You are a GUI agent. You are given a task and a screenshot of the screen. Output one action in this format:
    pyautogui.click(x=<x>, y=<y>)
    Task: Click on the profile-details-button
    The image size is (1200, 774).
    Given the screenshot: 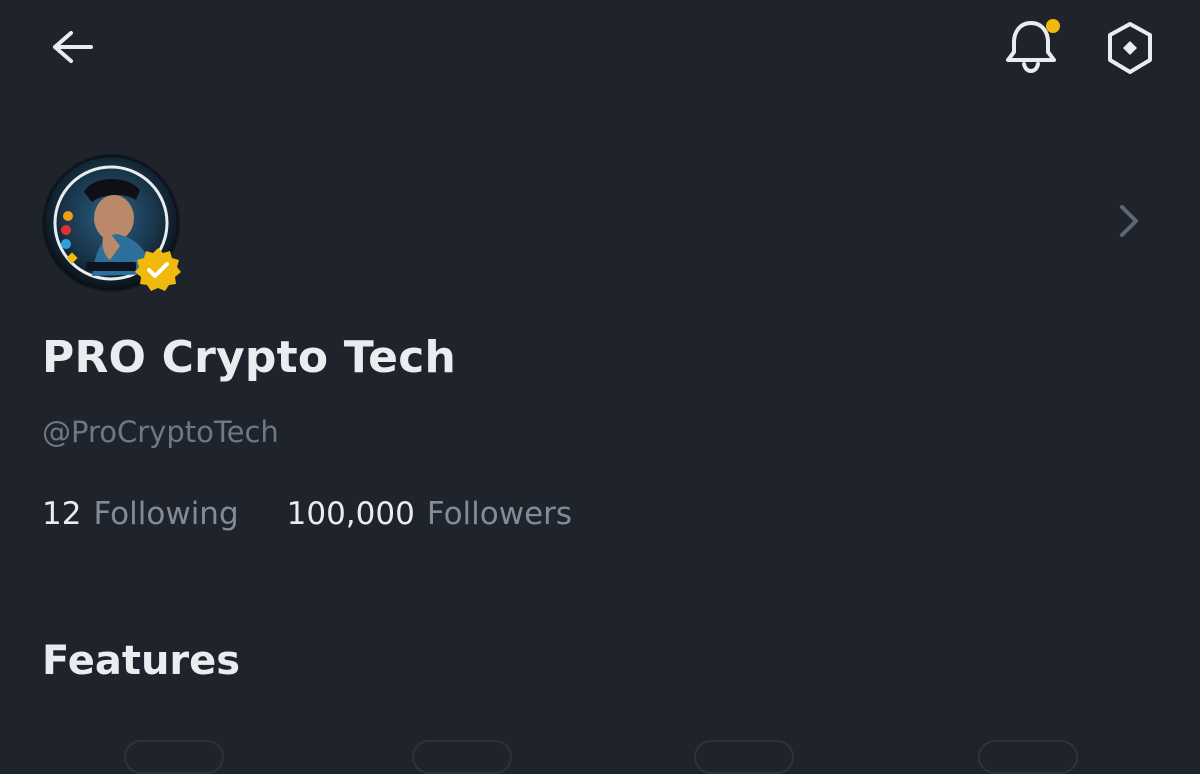 What is the action you would take?
    pyautogui.click(x=1129, y=221)
    